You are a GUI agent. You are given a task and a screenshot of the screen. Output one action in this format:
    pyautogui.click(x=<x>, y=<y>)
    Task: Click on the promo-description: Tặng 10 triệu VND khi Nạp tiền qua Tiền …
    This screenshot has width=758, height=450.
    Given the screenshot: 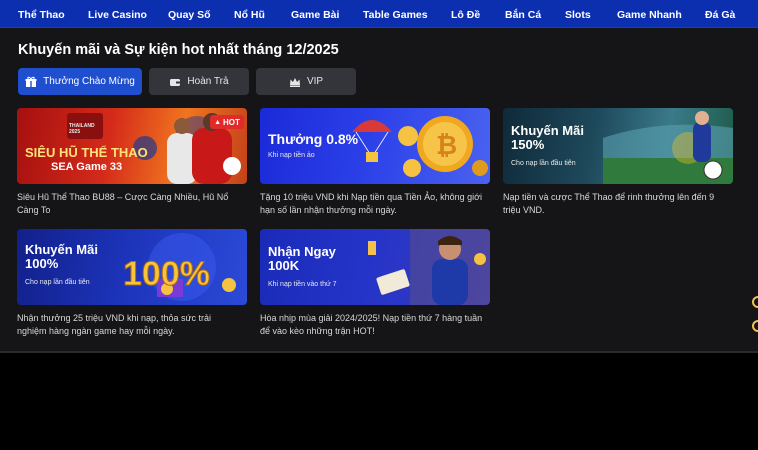 What is the action you would take?
    pyautogui.click(x=371, y=203)
    